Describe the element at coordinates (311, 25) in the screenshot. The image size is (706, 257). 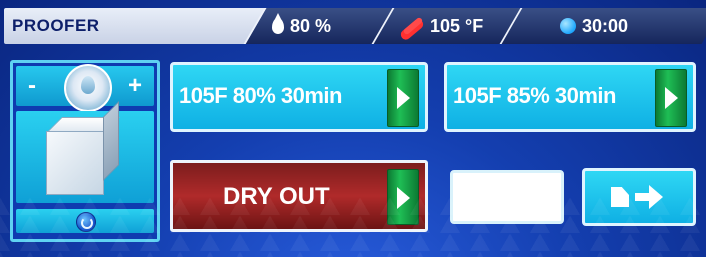
I see `humidity-value: 80 %` at that location.